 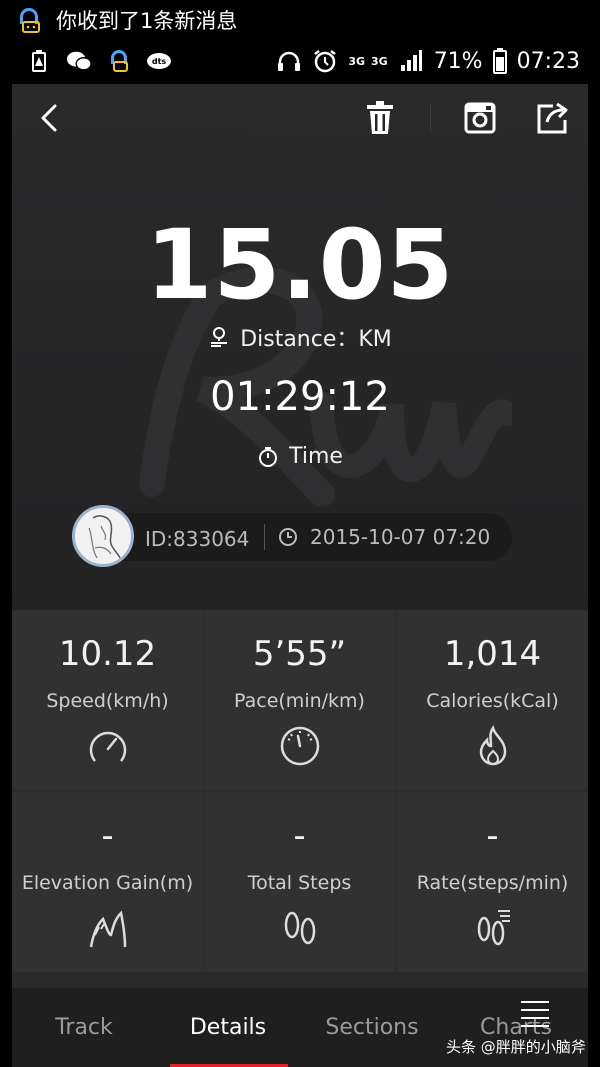 What do you see at coordinates (535, 1014) in the screenshot?
I see `menu-icon` at bounding box center [535, 1014].